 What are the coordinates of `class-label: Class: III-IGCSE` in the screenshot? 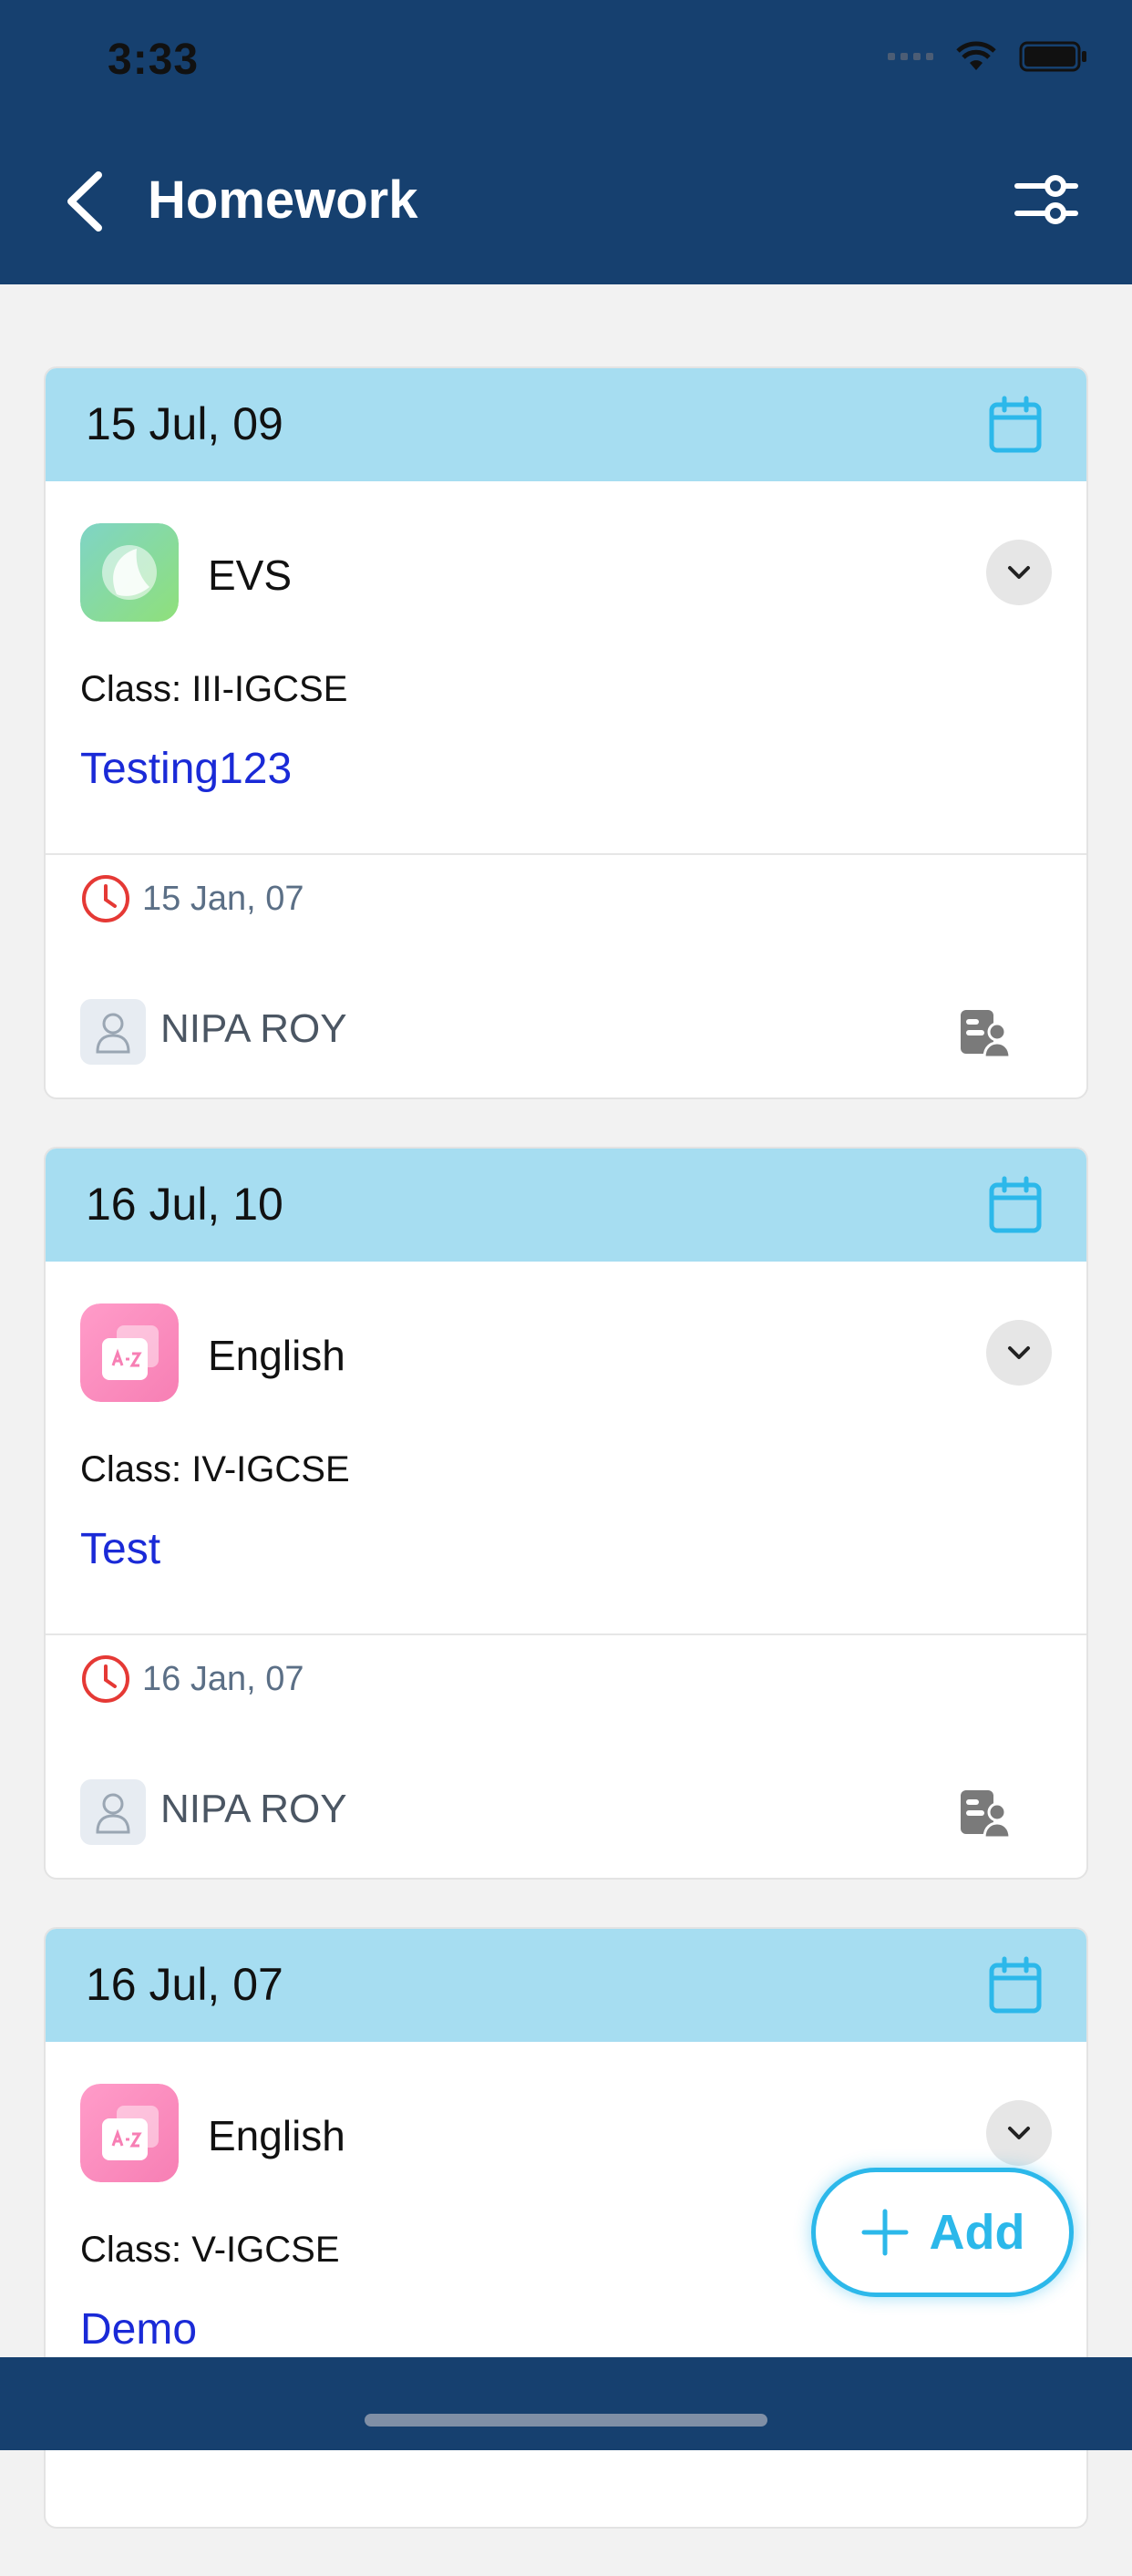 It's located at (214, 689).